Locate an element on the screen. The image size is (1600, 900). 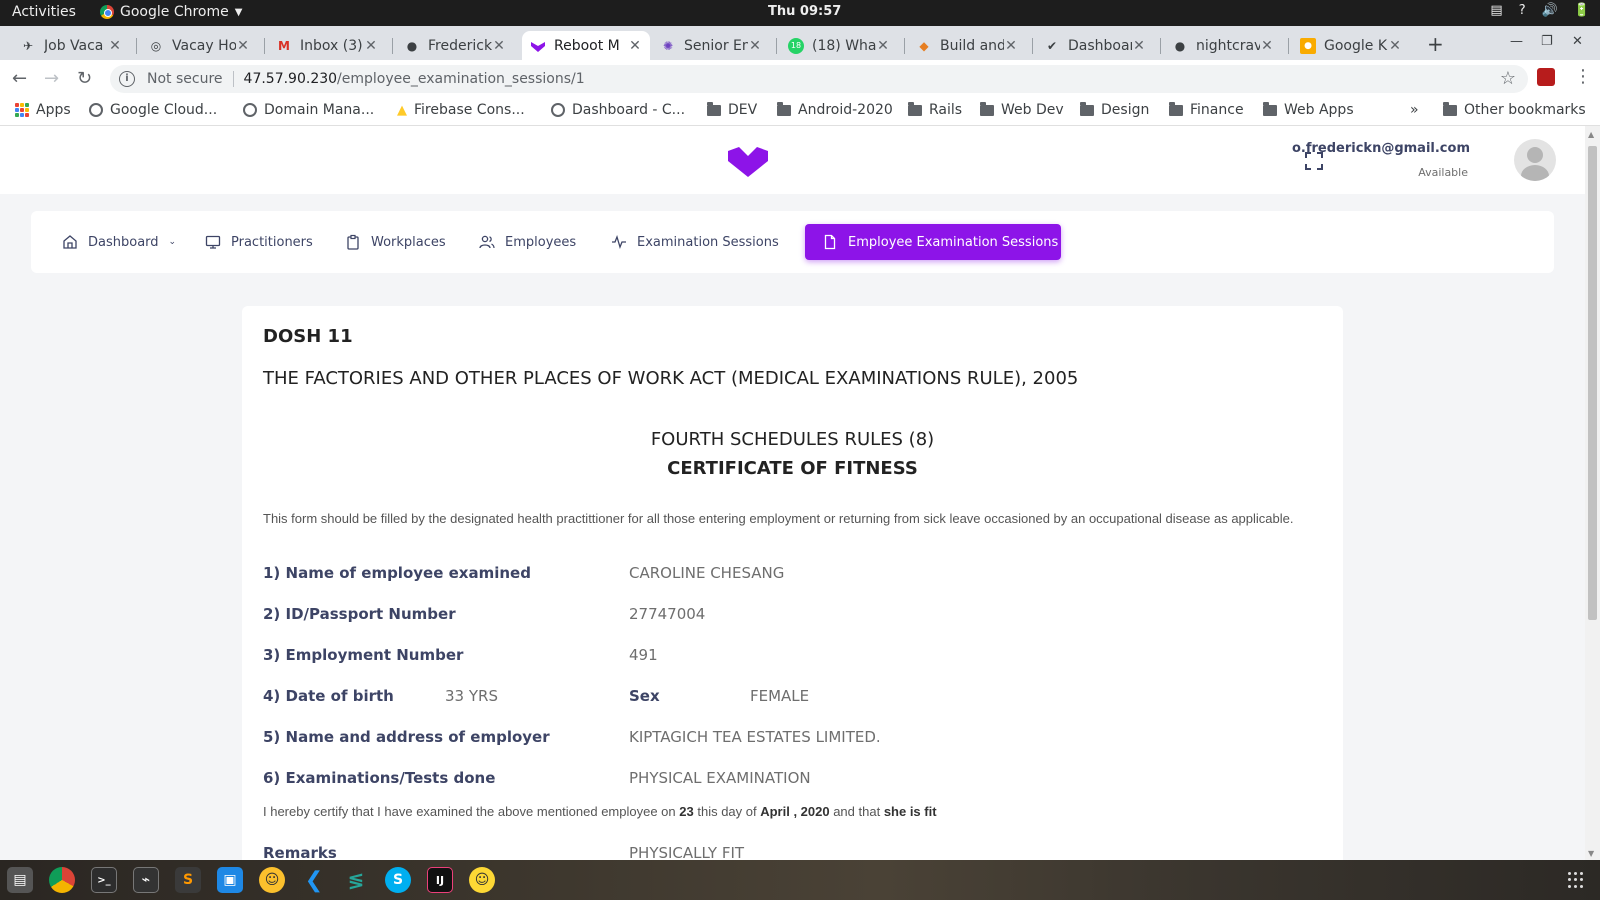
browser-tab: ✈ Job Vaca ✕ is located at coordinates (71, 45).